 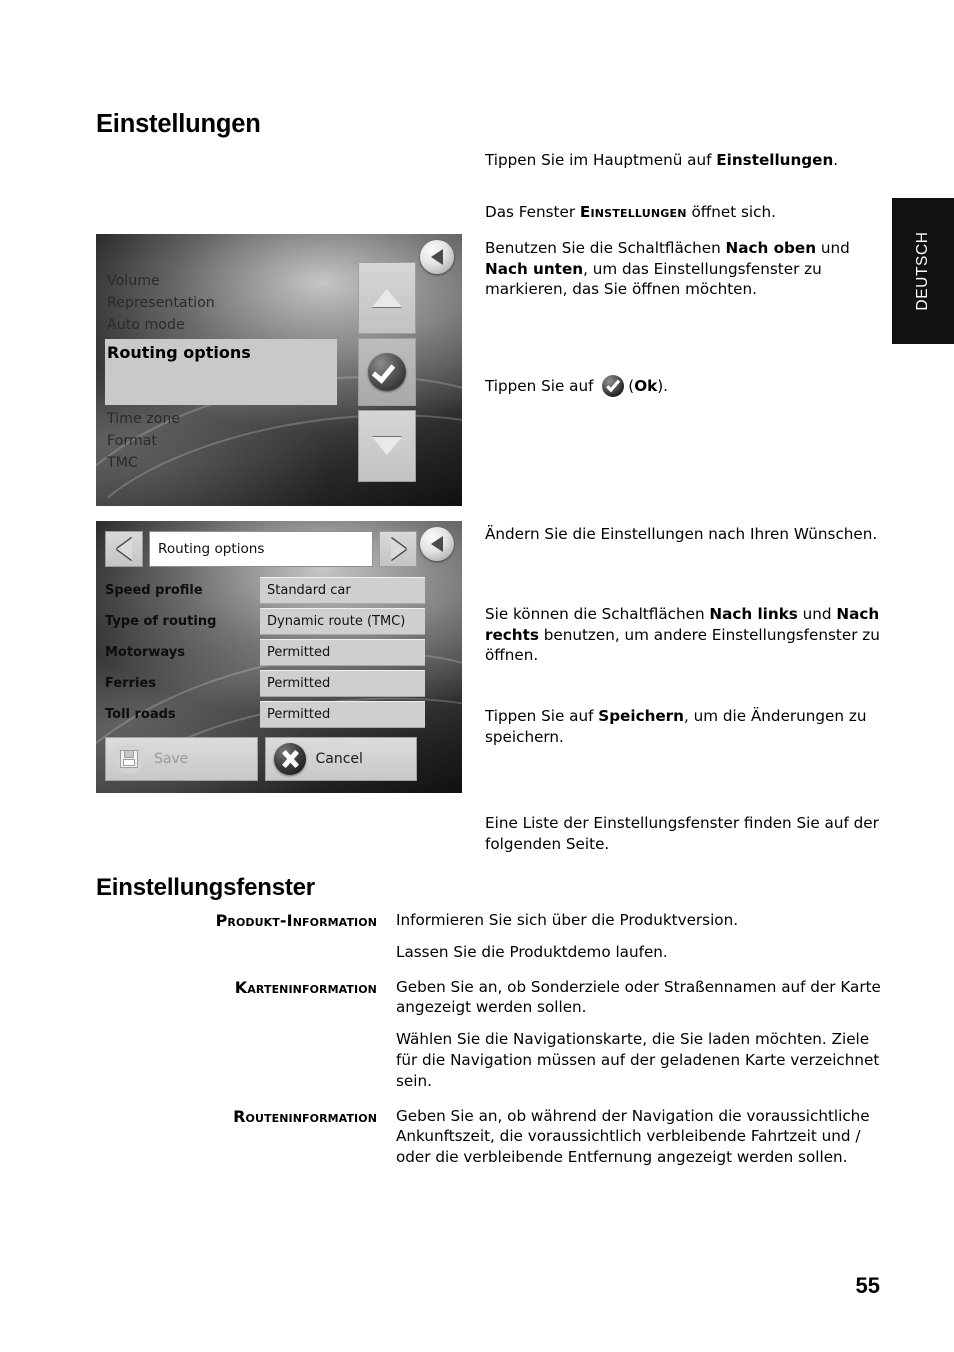 What do you see at coordinates (633, 212) in the screenshot?
I see `window-name-reference: Einstellungen` at bounding box center [633, 212].